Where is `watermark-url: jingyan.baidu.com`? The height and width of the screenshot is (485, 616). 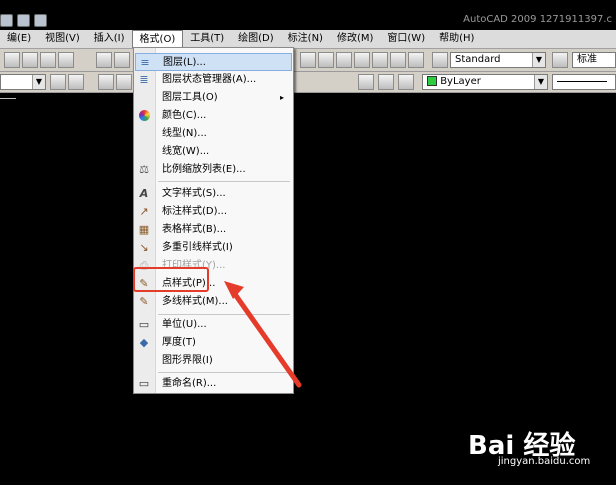 watermark-url: jingyan.baidu.com is located at coordinates (544, 461).